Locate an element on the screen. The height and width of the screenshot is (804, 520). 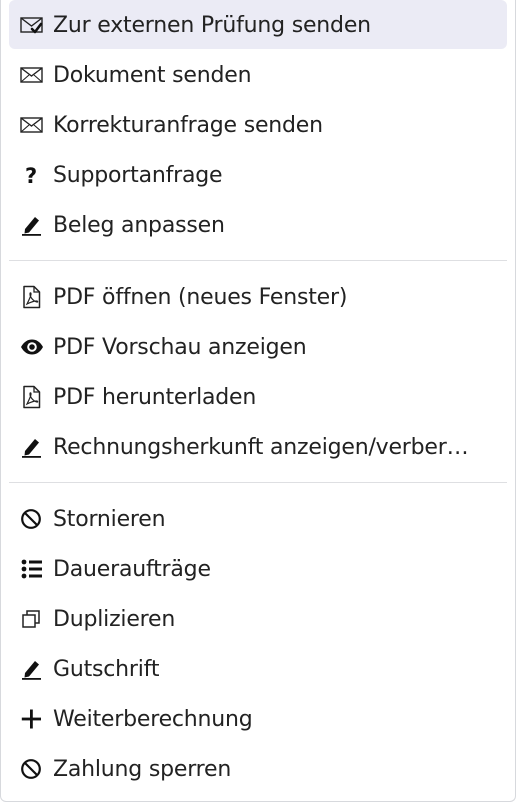
menu-item-standing-orders: Daueraufträge is located at coordinates (258, 569).